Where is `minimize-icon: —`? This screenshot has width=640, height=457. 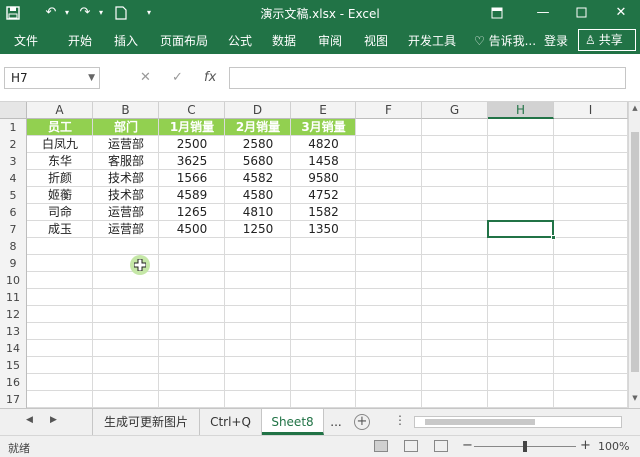 minimize-icon: — is located at coordinates (543, 13).